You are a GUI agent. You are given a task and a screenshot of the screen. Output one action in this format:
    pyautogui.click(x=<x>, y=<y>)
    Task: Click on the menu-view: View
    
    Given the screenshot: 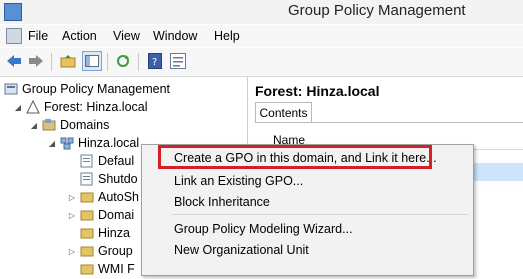 What is the action you would take?
    pyautogui.click(x=126, y=36)
    